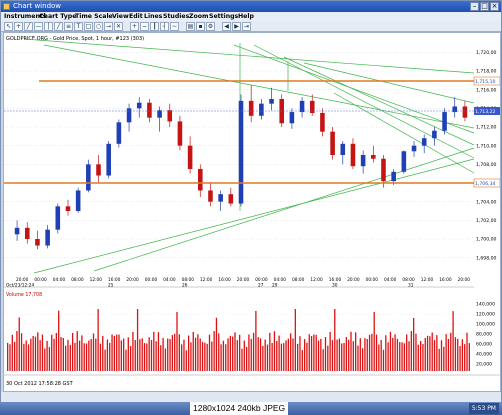 The height and width of the screenshot is (415, 502). Describe the element at coordinates (174, 26) in the screenshot. I see `line-chart-icon: ∼` at that location.